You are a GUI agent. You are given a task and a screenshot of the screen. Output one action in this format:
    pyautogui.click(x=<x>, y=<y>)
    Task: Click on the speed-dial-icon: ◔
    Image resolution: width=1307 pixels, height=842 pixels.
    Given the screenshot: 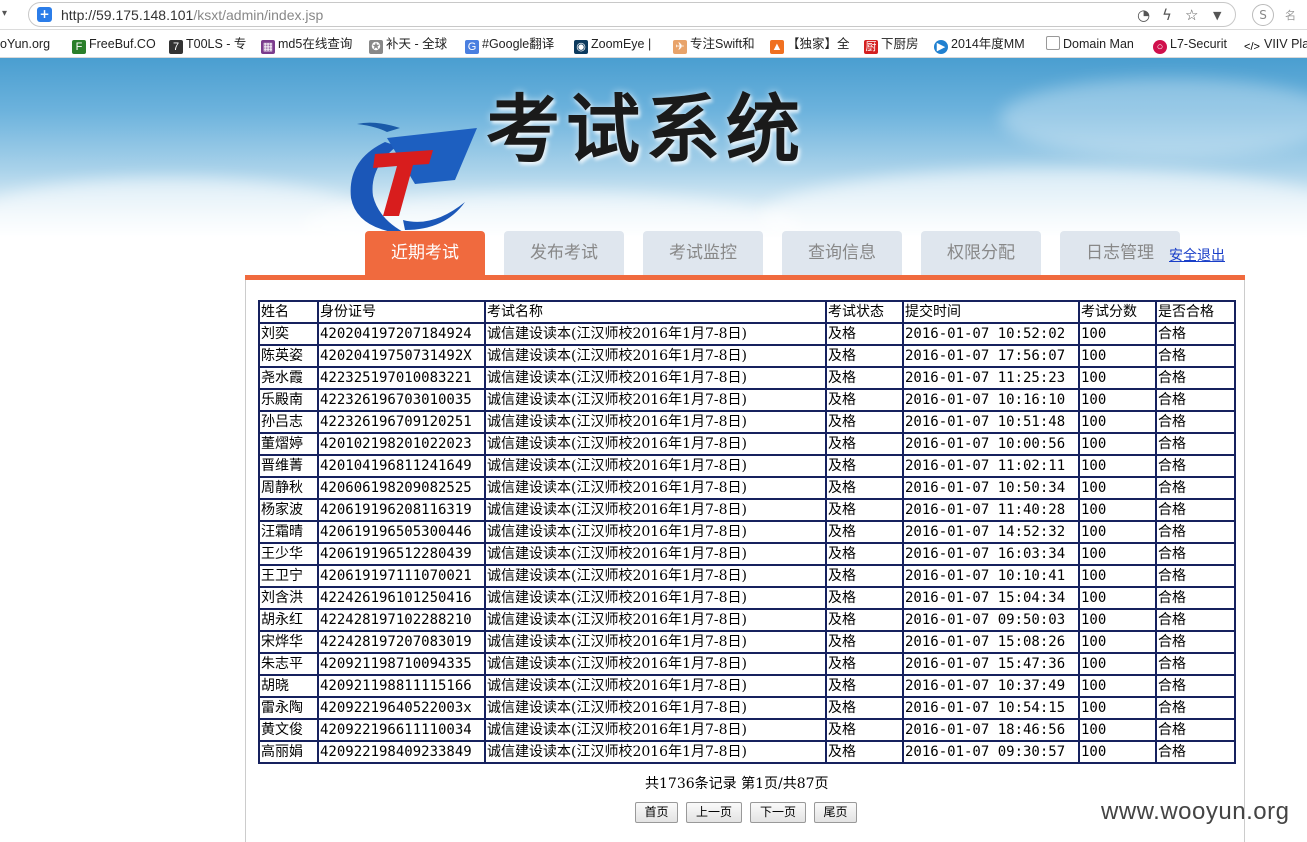 What is the action you would take?
    pyautogui.click(x=1143, y=15)
    